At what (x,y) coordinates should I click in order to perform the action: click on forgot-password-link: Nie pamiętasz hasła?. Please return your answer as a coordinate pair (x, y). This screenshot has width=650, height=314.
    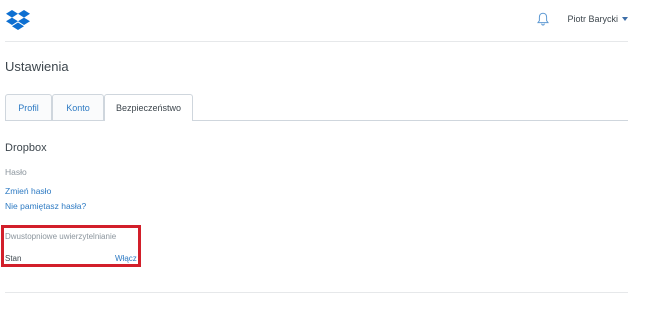
    Looking at the image, I should click on (45, 206).